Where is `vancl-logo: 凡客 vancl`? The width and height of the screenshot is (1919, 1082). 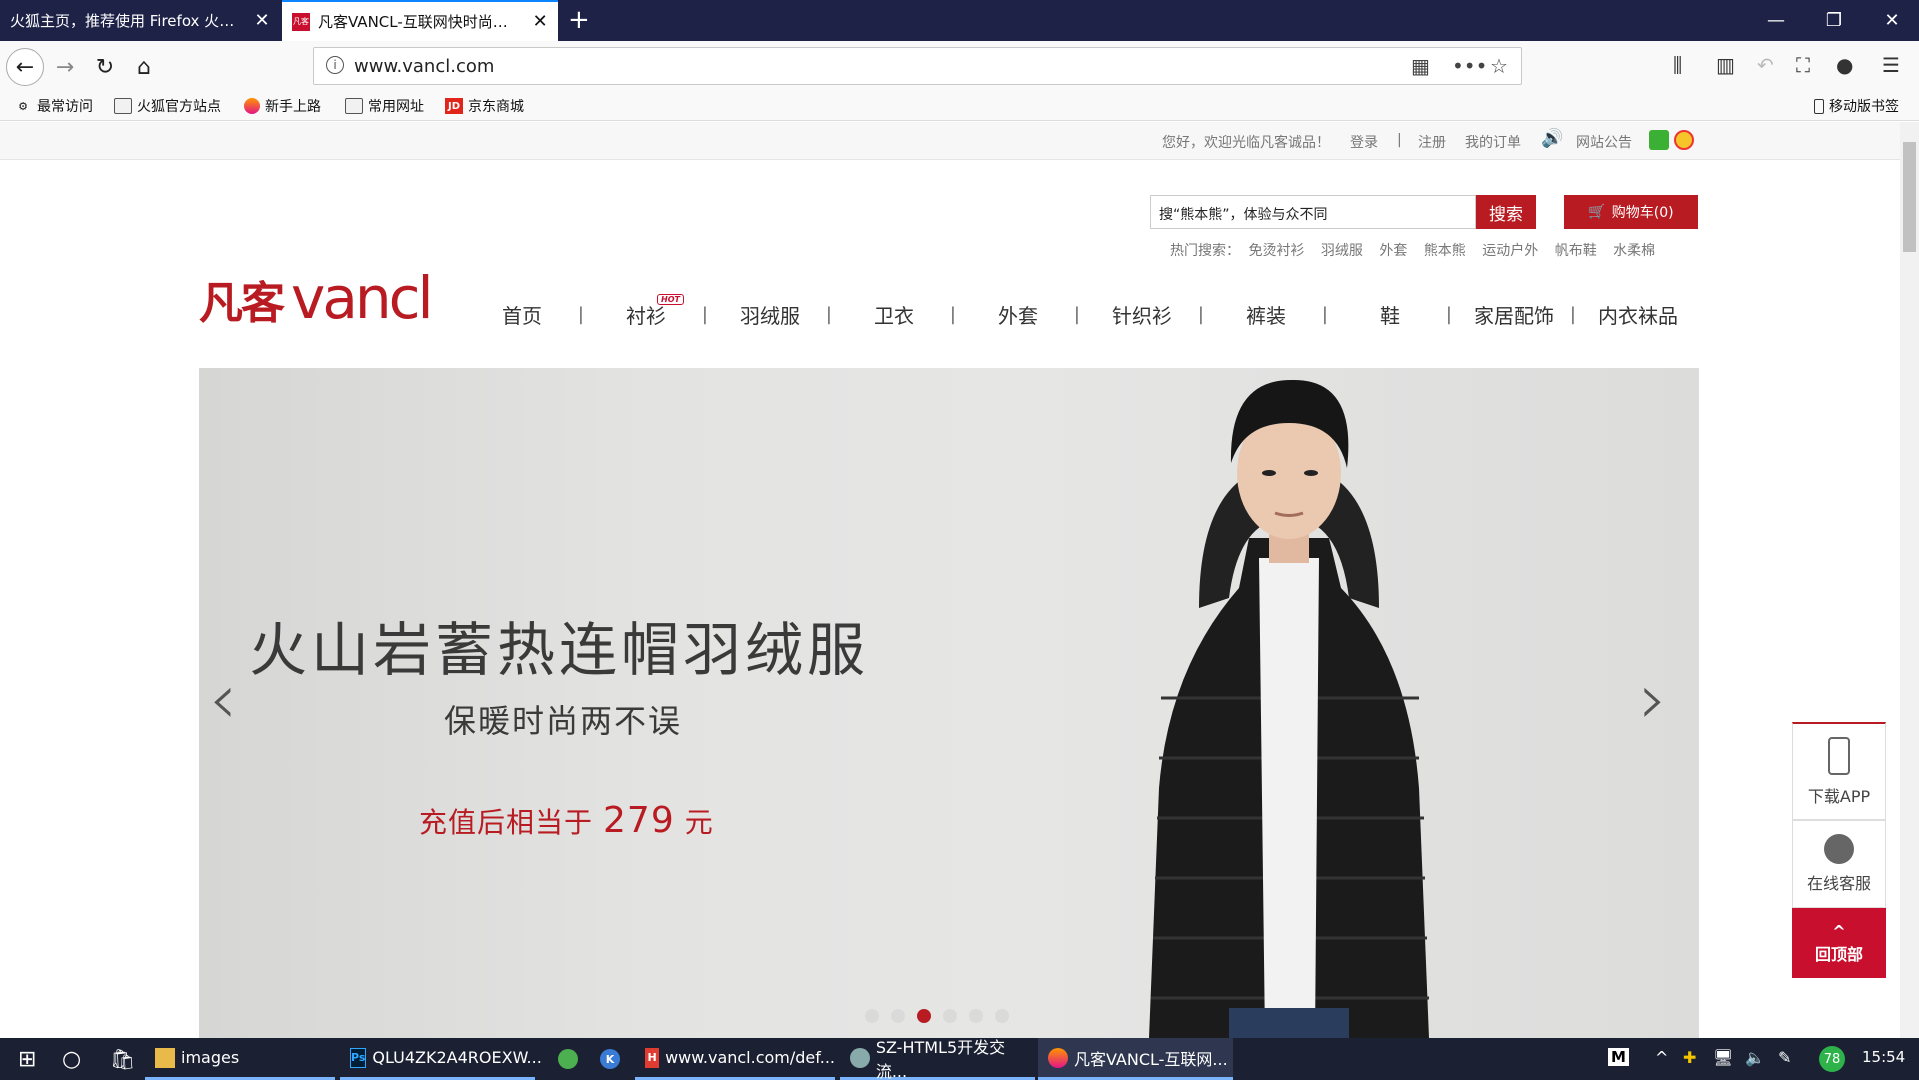
vancl-logo: 凡客 vancl is located at coordinates (316, 298).